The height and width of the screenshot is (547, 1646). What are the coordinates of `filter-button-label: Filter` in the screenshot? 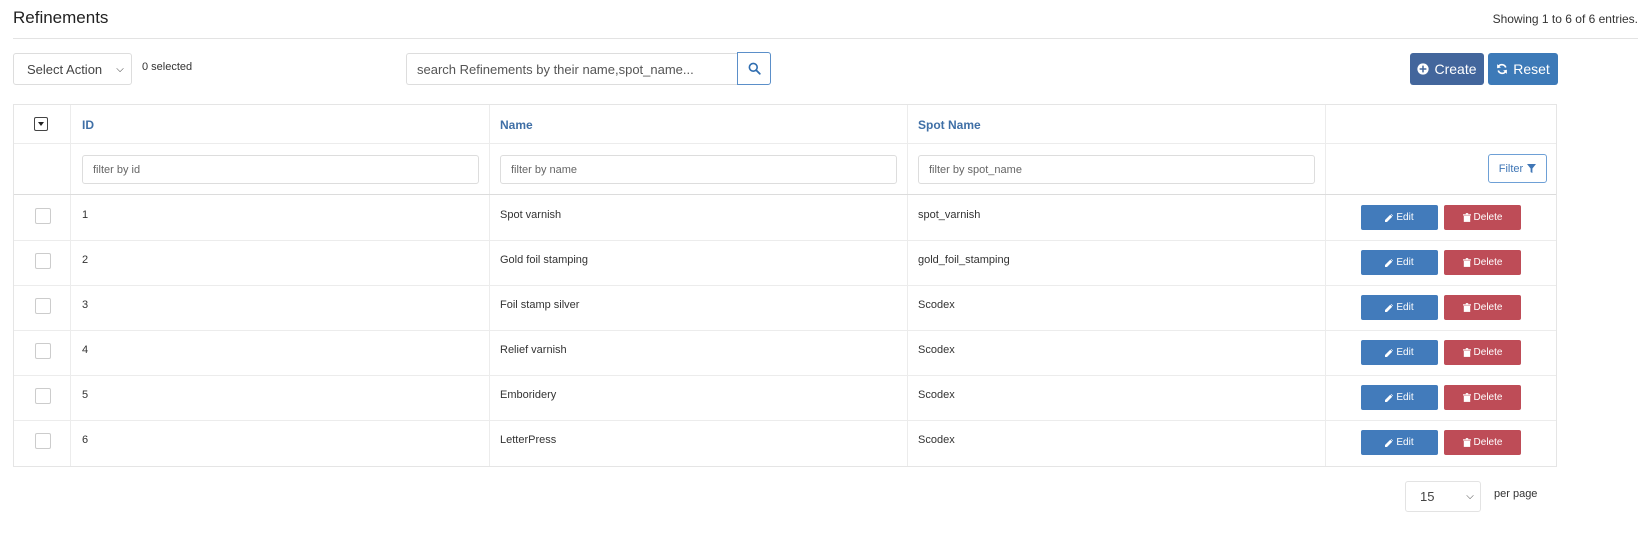 It's located at (1511, 168).